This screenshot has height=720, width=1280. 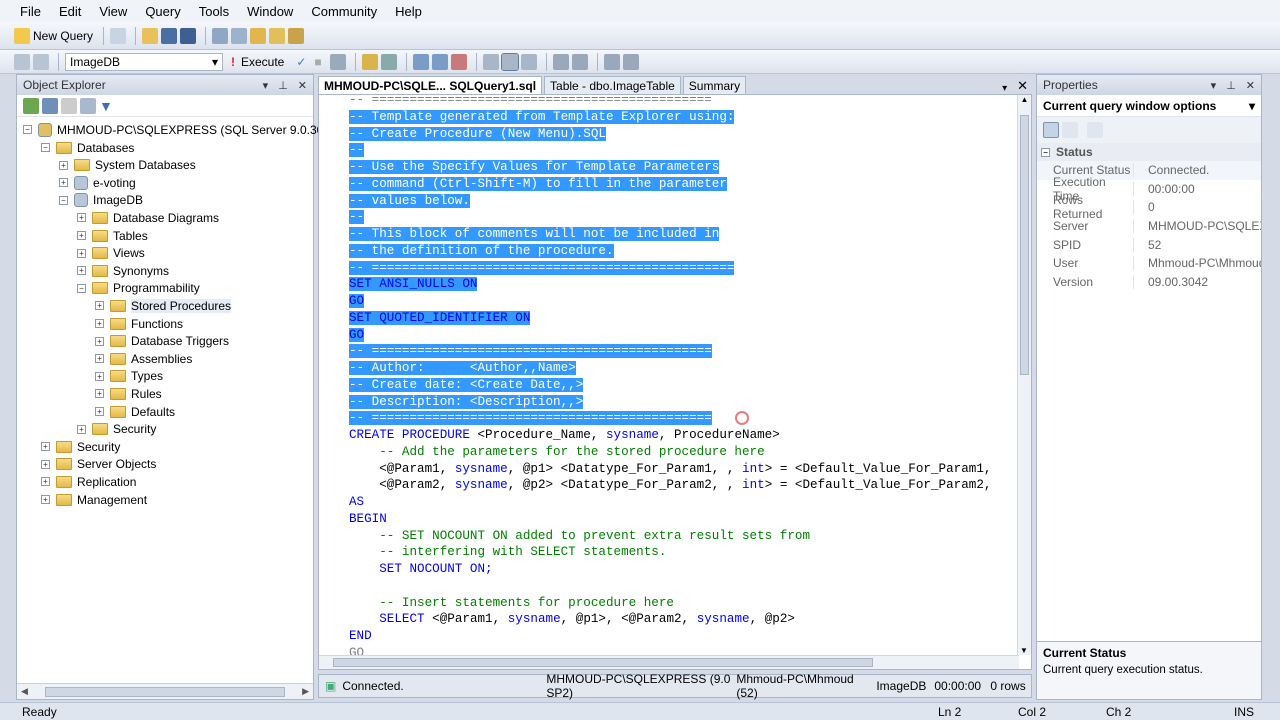 I want to click on disconnect-icon, so click(x=50, y=105).